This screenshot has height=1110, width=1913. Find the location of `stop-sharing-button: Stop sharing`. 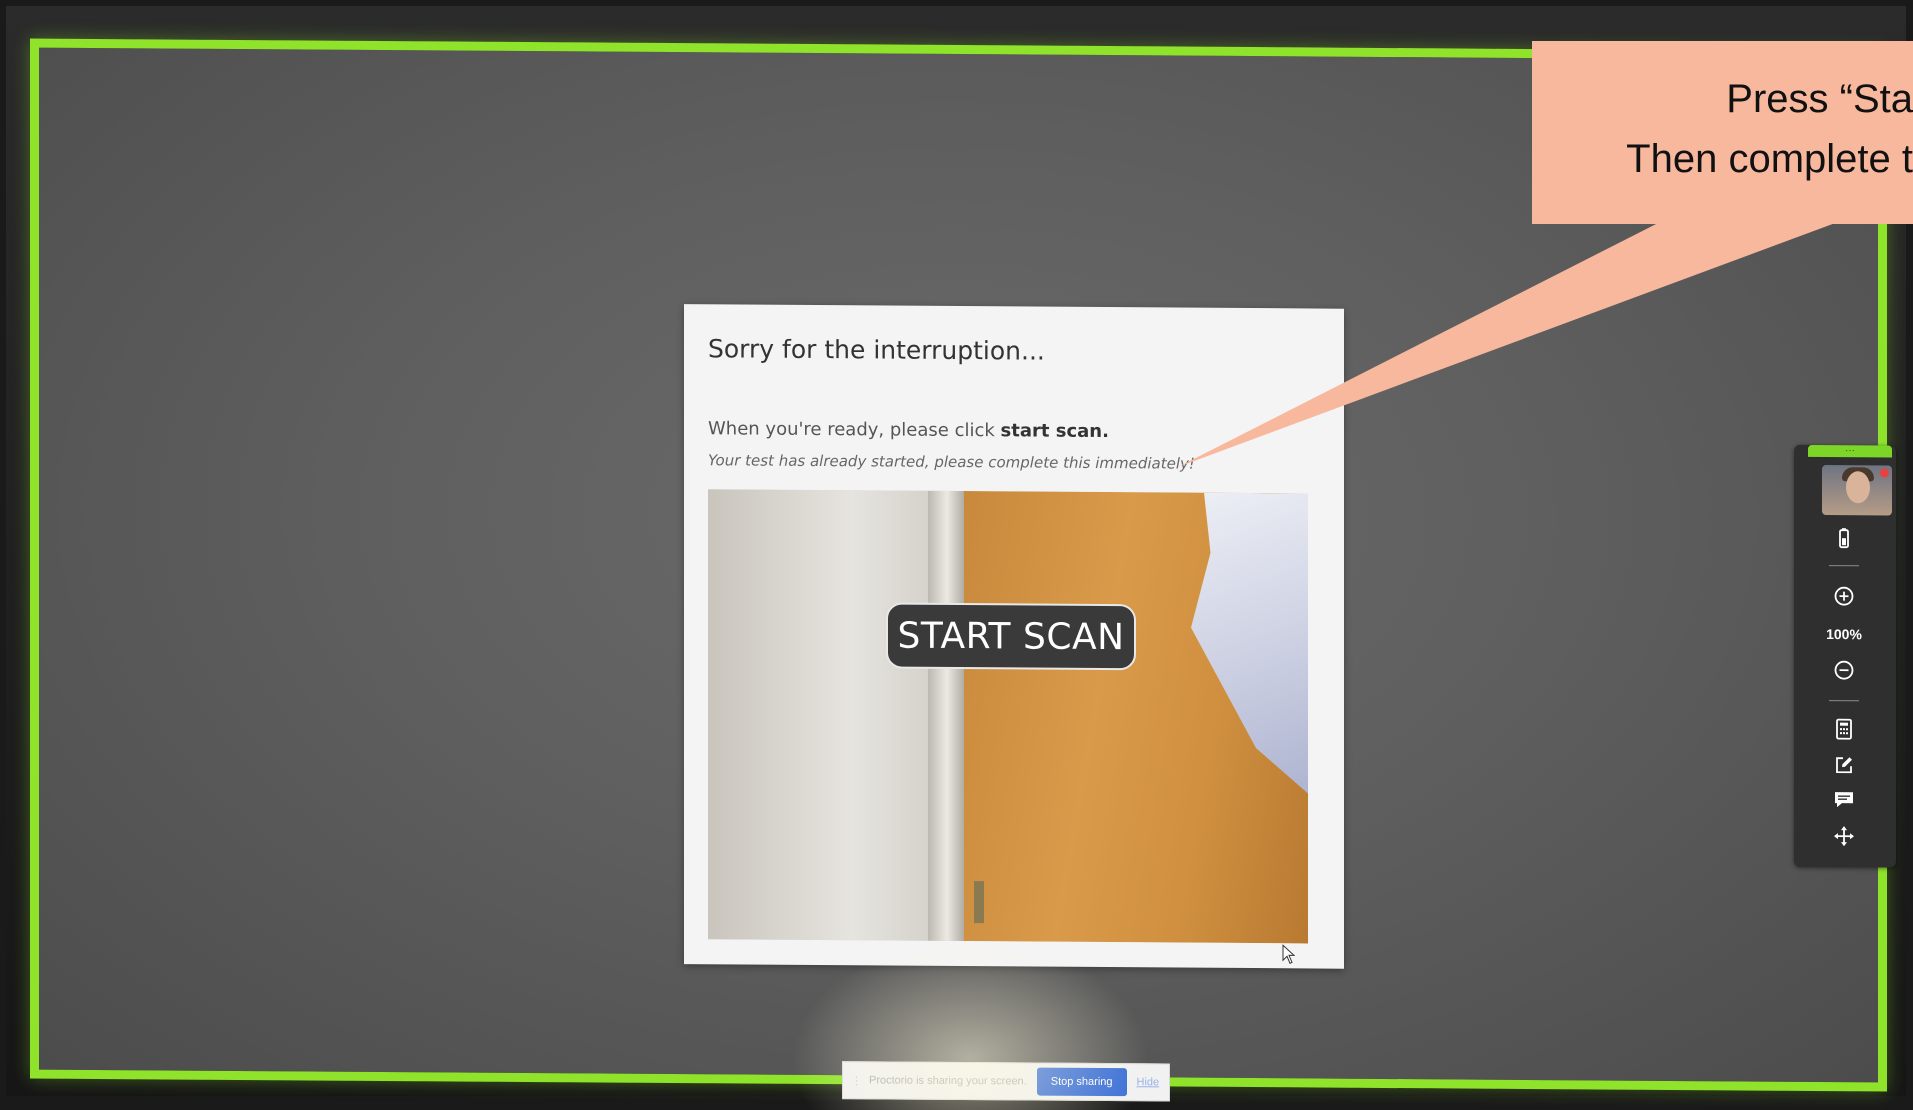

stop-sharing-button: Stop sharing is located at coordinates (1081, 1082).